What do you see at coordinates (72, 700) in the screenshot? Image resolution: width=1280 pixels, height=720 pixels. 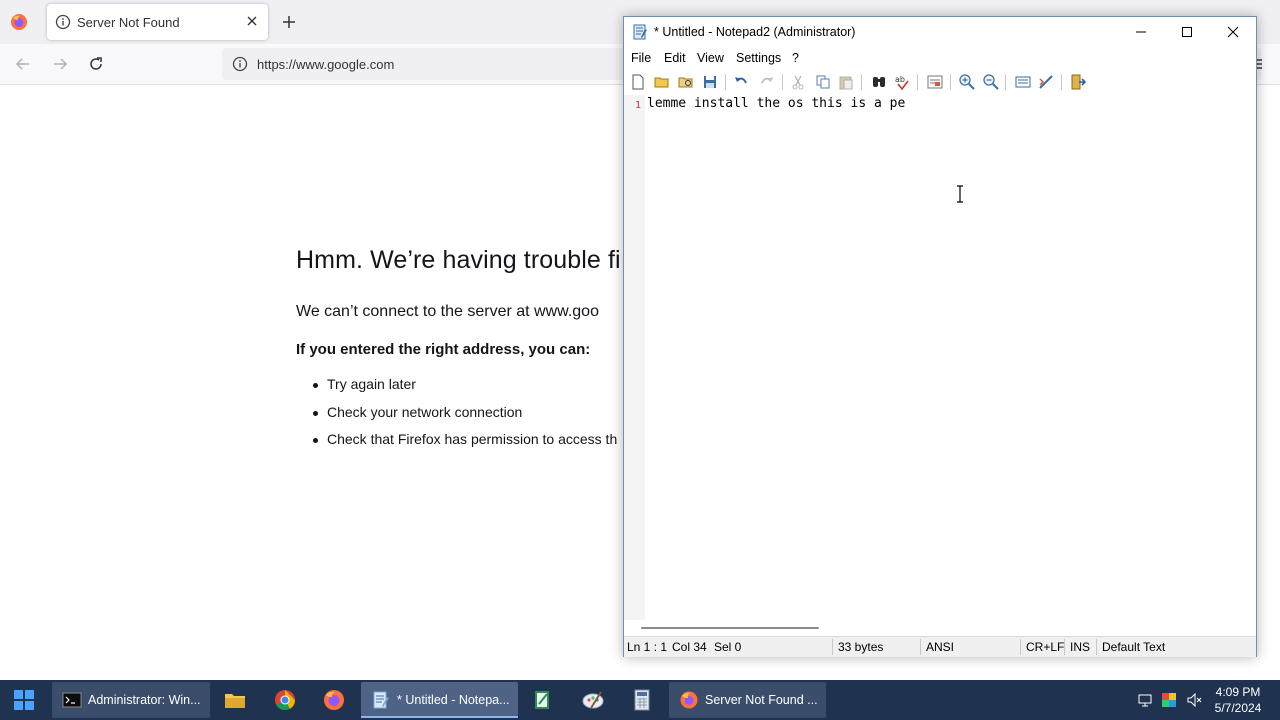 I see `terminal-icon` at bounding box center [72, 700].